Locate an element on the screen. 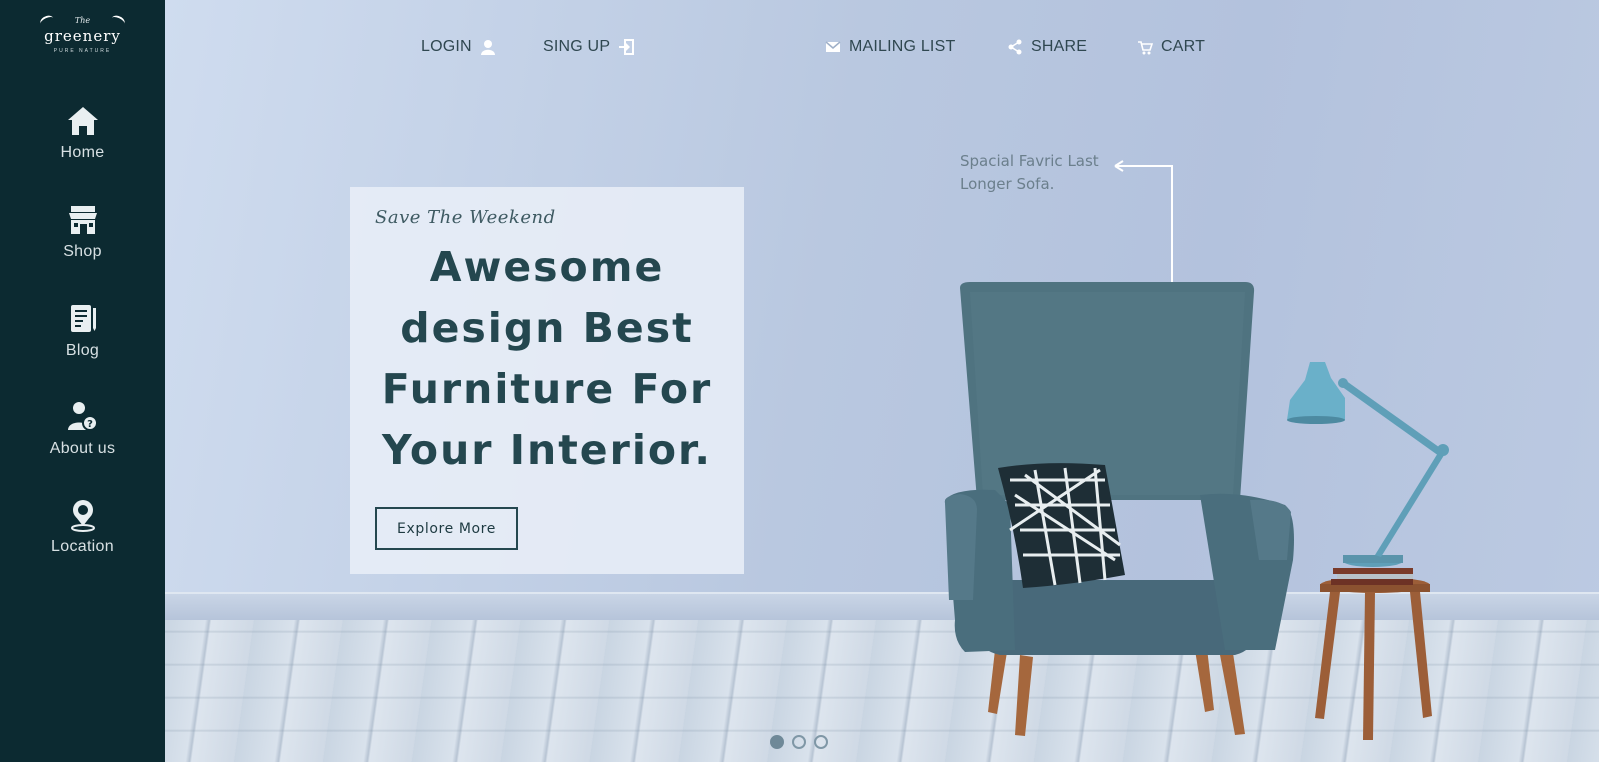  sidebar-item-location: Location is located at coordinates (82, 527).